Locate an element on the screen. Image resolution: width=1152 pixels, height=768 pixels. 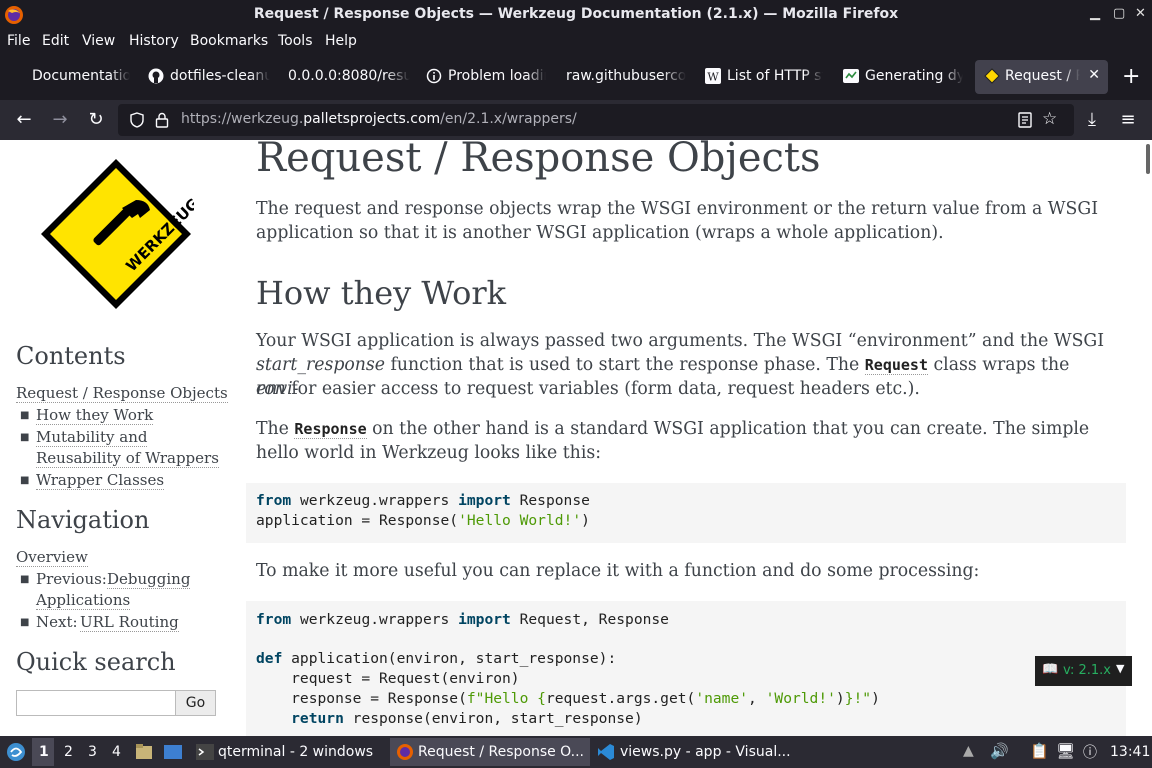
menu-edit: Edit is located at coordinates (55, 41).